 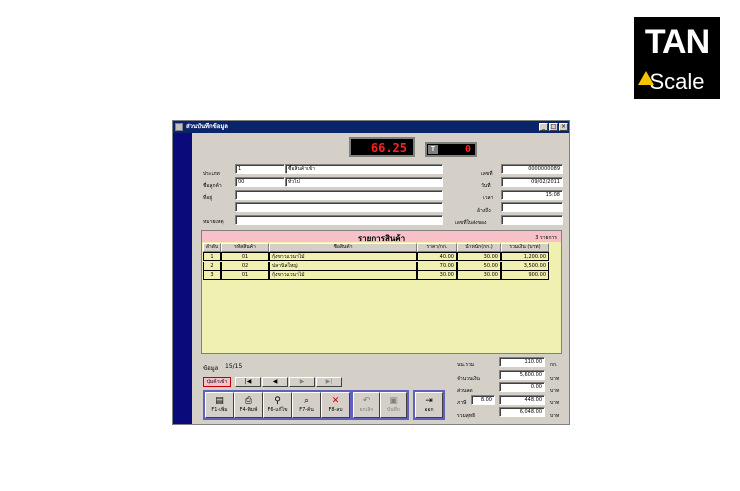 What do you see at coordinates (217, 382) in the screenshot?
I see `history-button: ปุ่มค้าเข้า` at bounding box center [217, 382].